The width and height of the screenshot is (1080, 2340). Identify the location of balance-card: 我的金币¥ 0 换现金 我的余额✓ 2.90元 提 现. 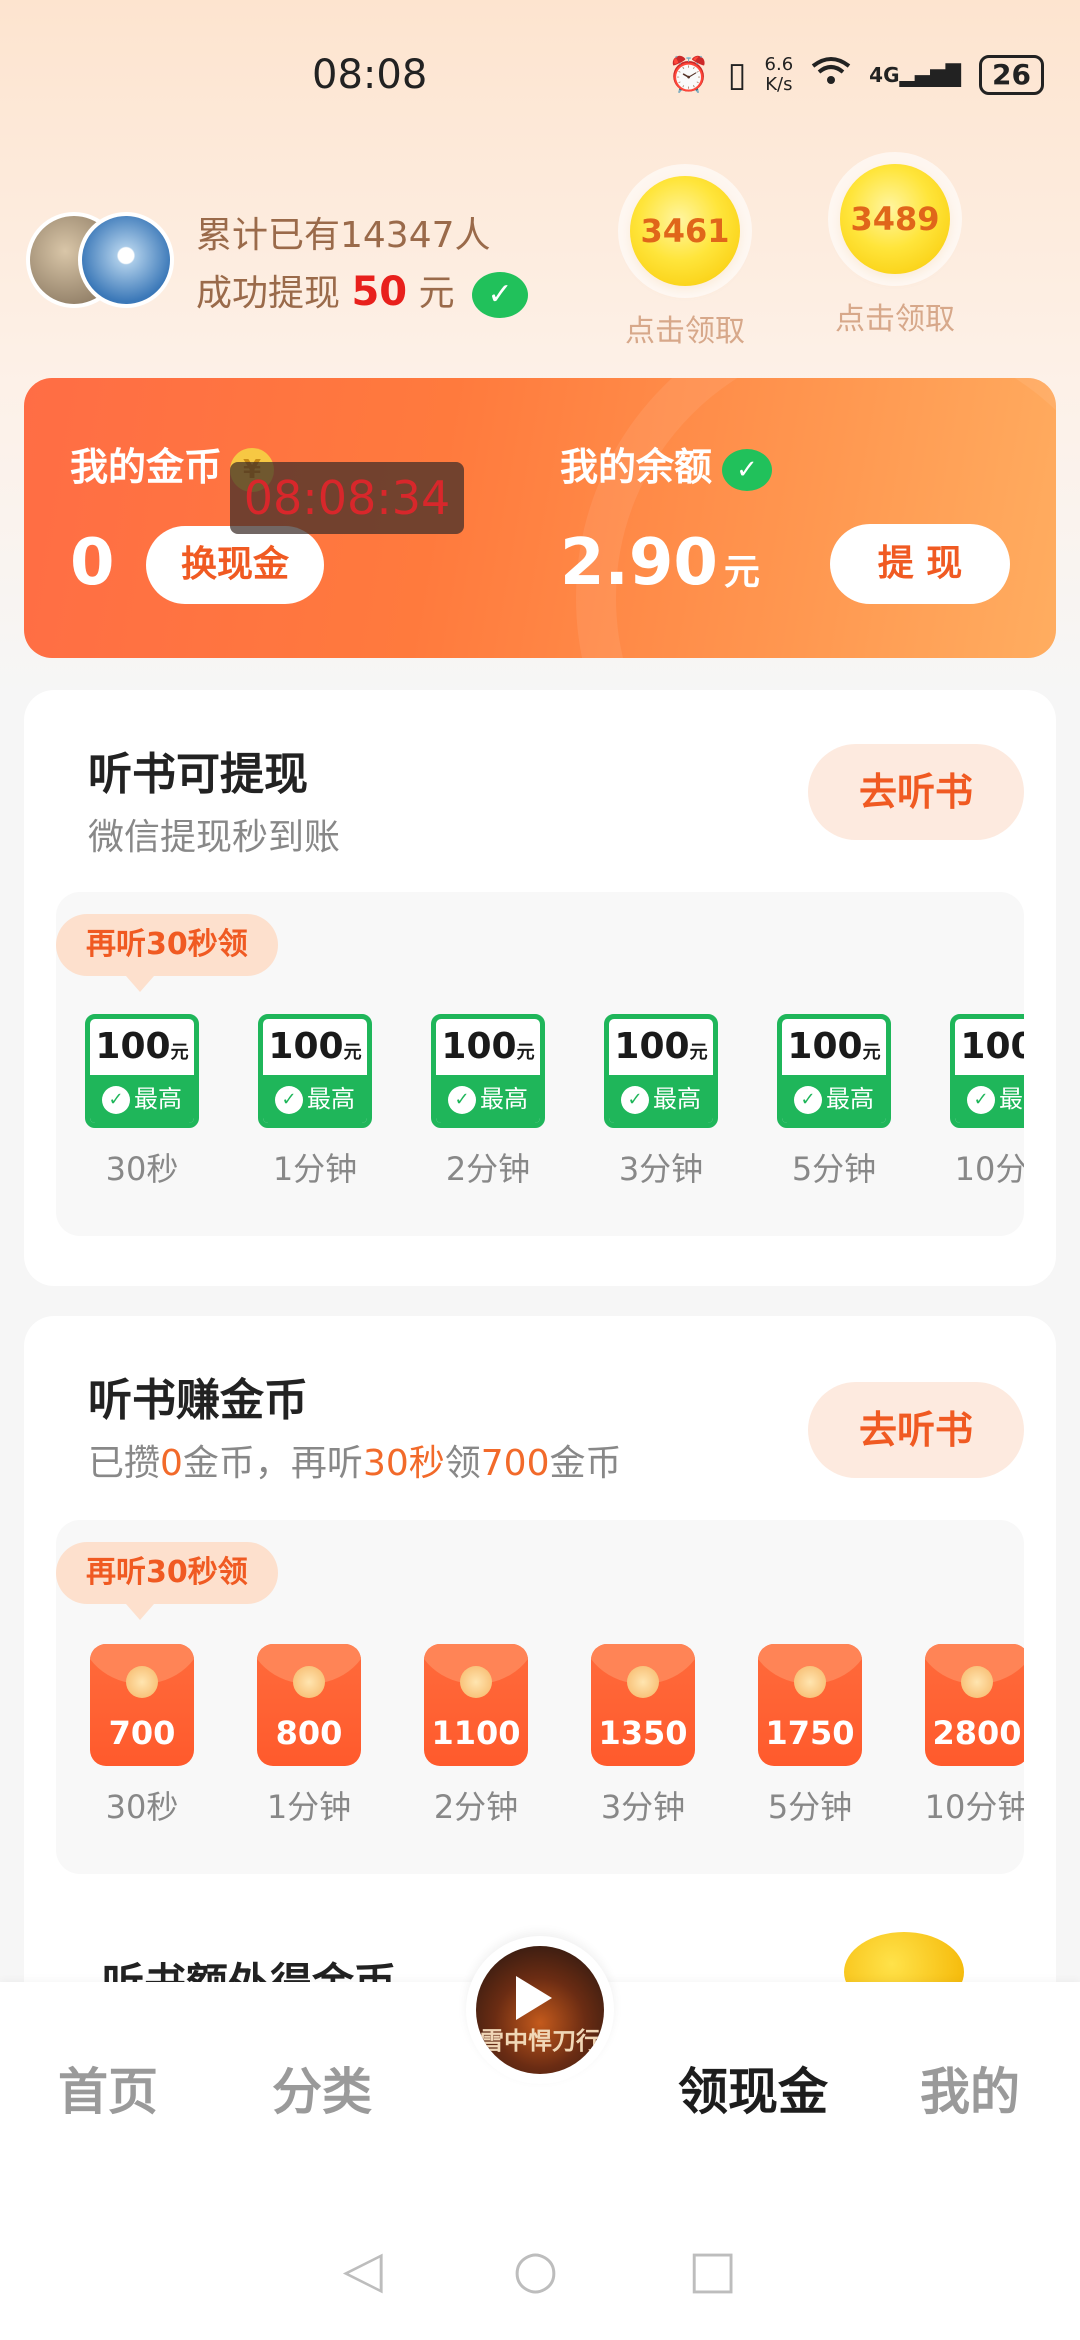
(540, 518).